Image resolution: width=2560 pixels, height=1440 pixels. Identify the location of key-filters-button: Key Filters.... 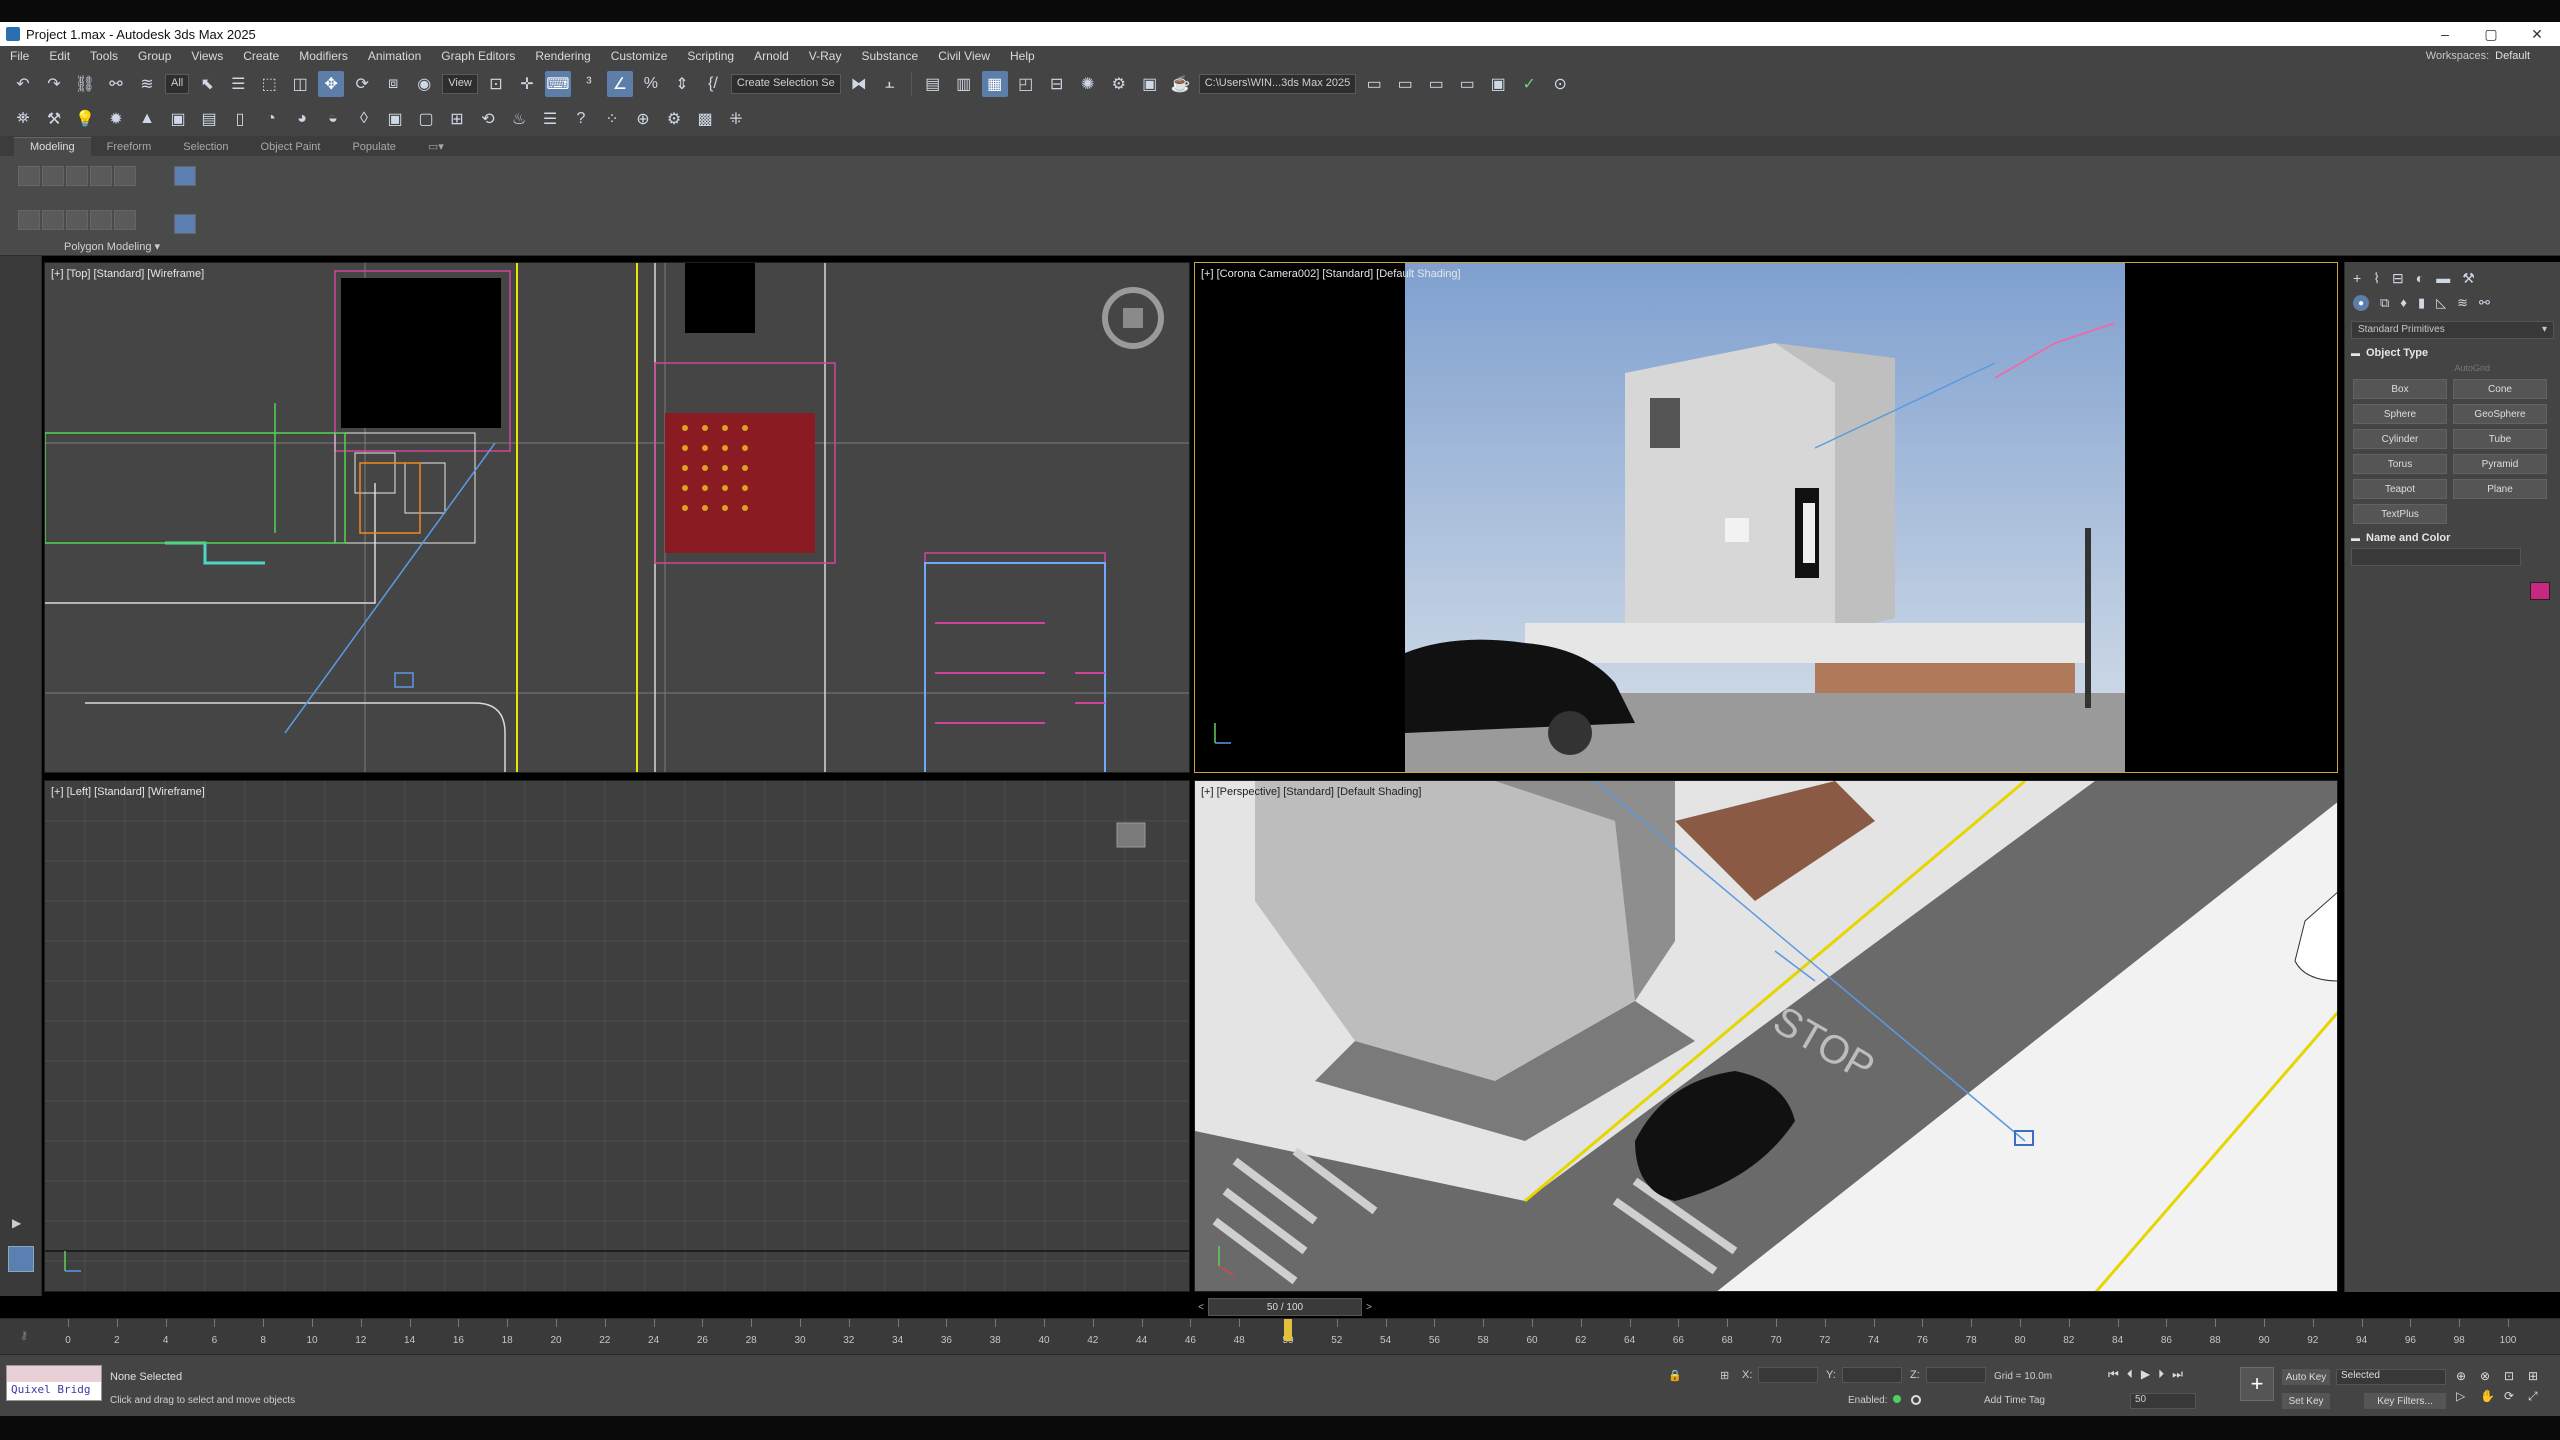
(2405, 1401).